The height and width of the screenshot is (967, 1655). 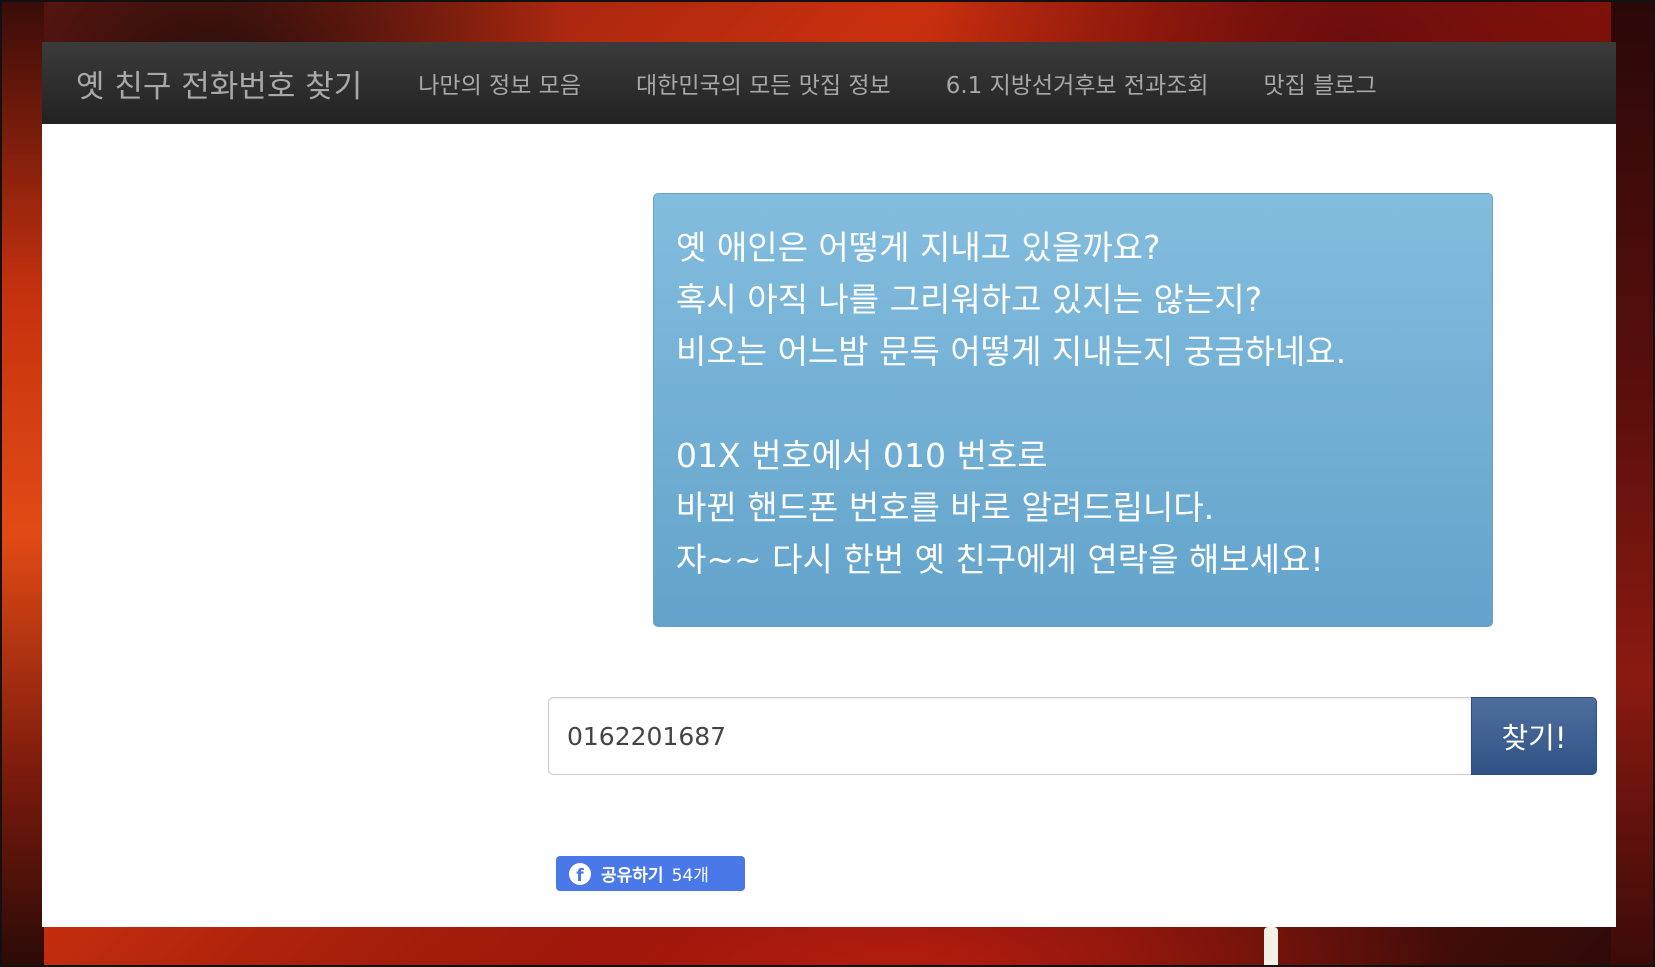 What do you see at coordinates (945, 507) in the screenshot?
I see `info-line: 바뀐 핸드폰 번호를 바로 알려드립니다.` at bounding box center [945, 507].